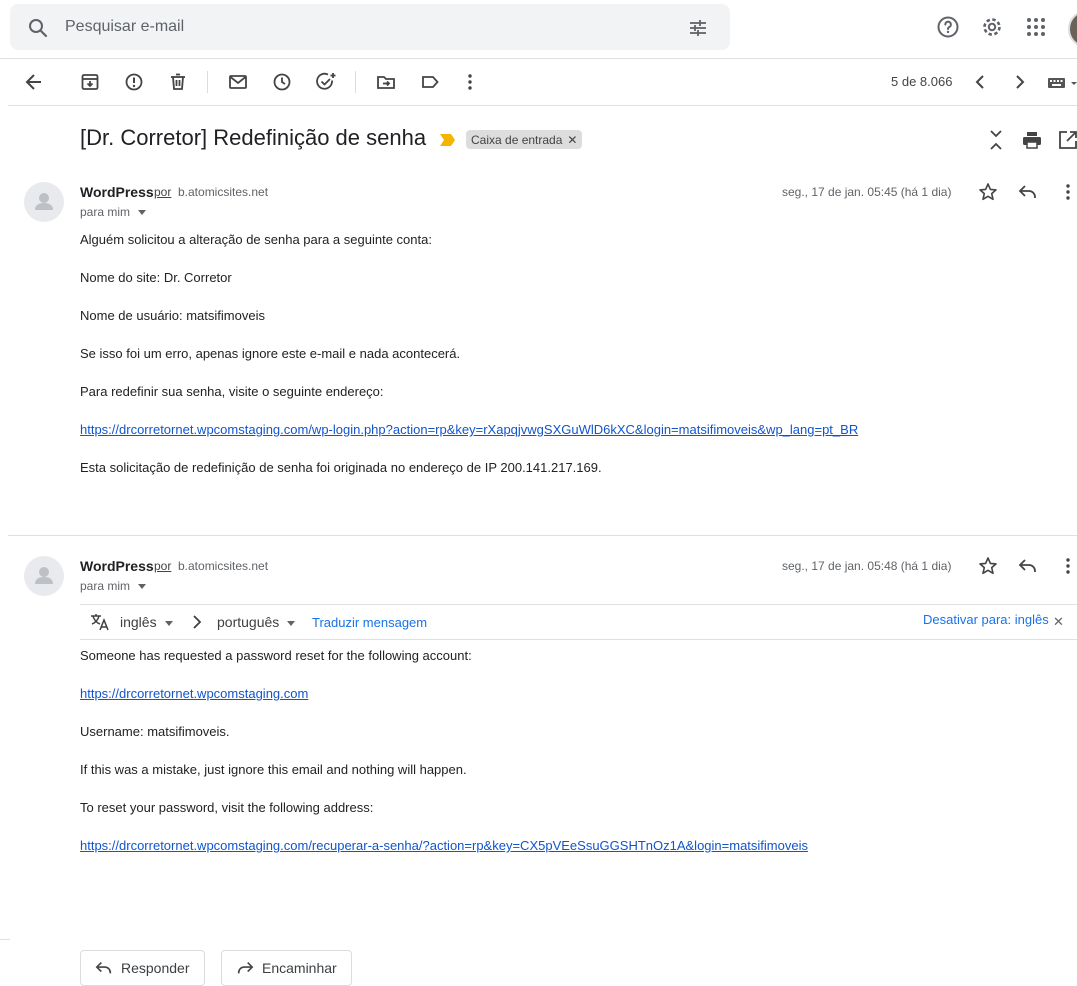 Image resolution: width=1077 pixels, height=986 pixels. What do you see at coordinates (326, 82) in the screenshot?
I see `add-task-icon` at bounding box center [326, 82].